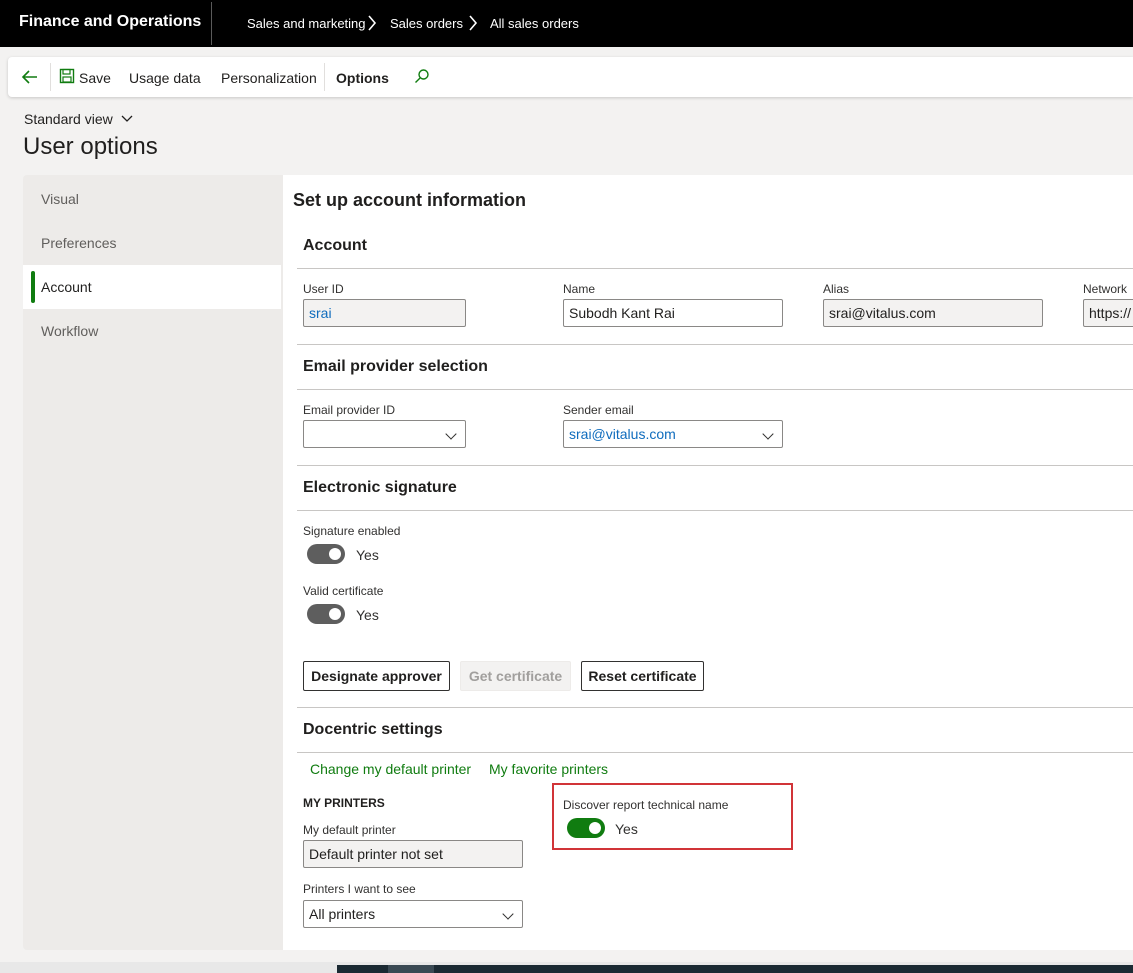  I want to click on default-printer-field: Default printer not set, so click(413, 854).